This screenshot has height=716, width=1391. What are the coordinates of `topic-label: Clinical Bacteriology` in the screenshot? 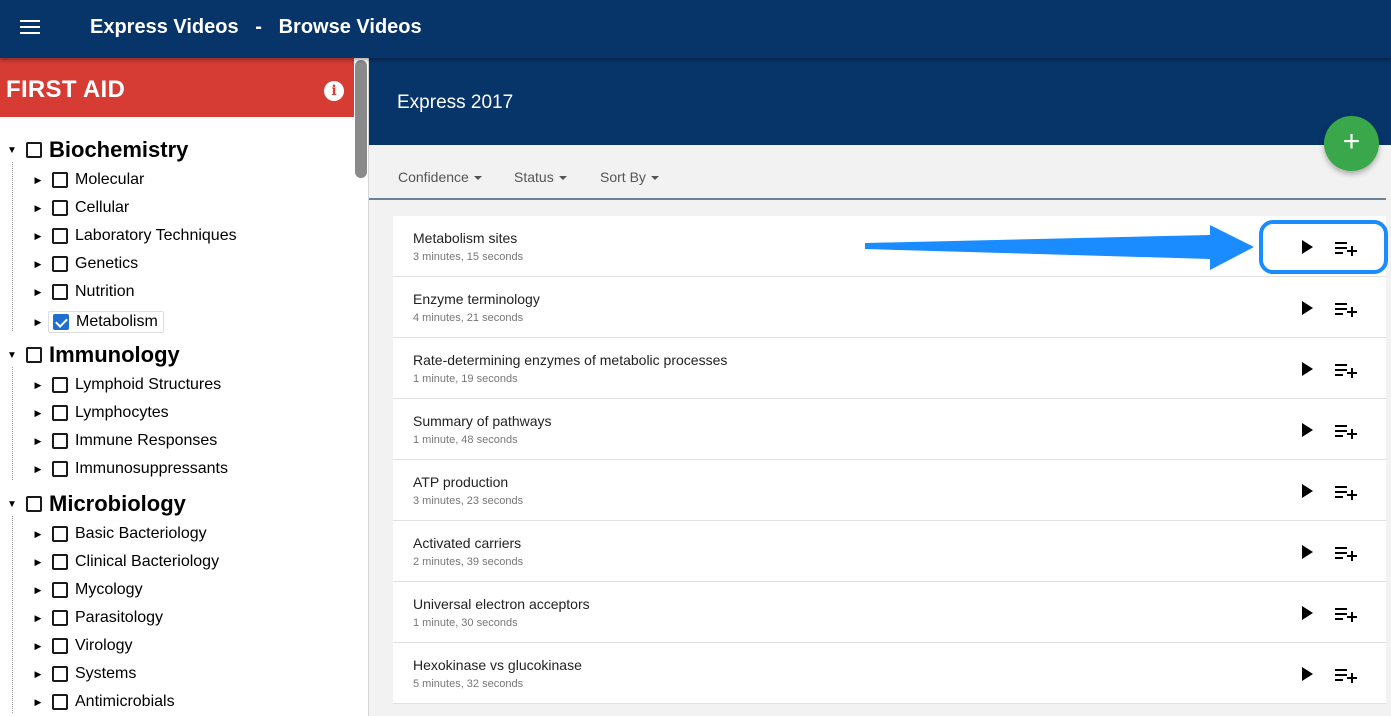 It's located at (147, 562).